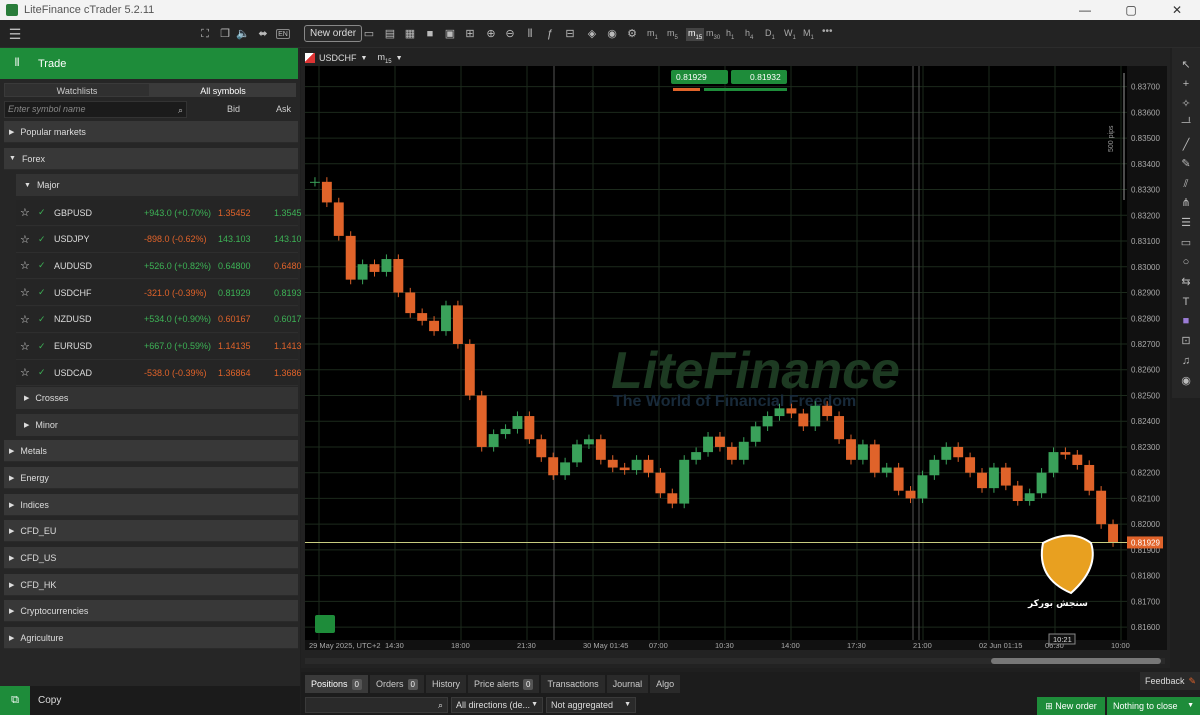 The image size is (1200, 715). I want to click on symbol-row: ☆ ✓ USDCAD -538.0 (-0.39%) 1.36864 1.36868, so click(161, 373).